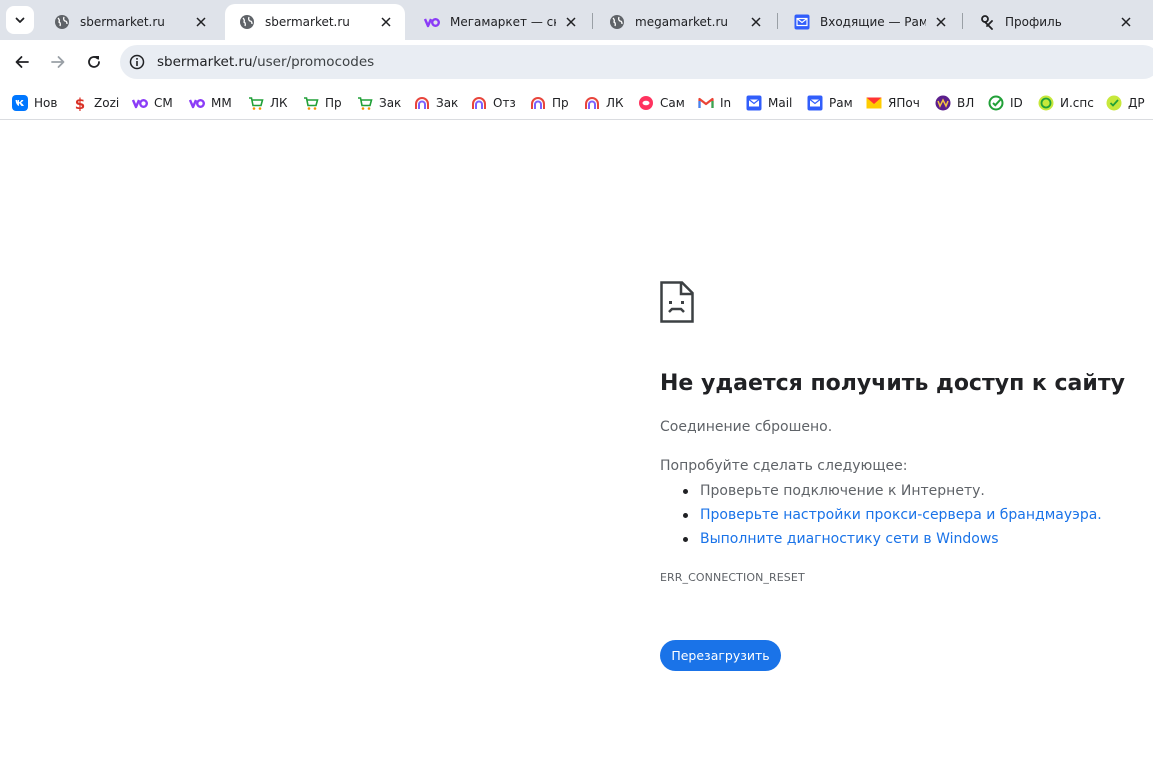 The width and height of the screenshot is (1153, 773). What do you see at coordinates (268, 103) in the screenshot?
I see `bookmark-lk-cart: ЛК` at bounding box center [268, 103].